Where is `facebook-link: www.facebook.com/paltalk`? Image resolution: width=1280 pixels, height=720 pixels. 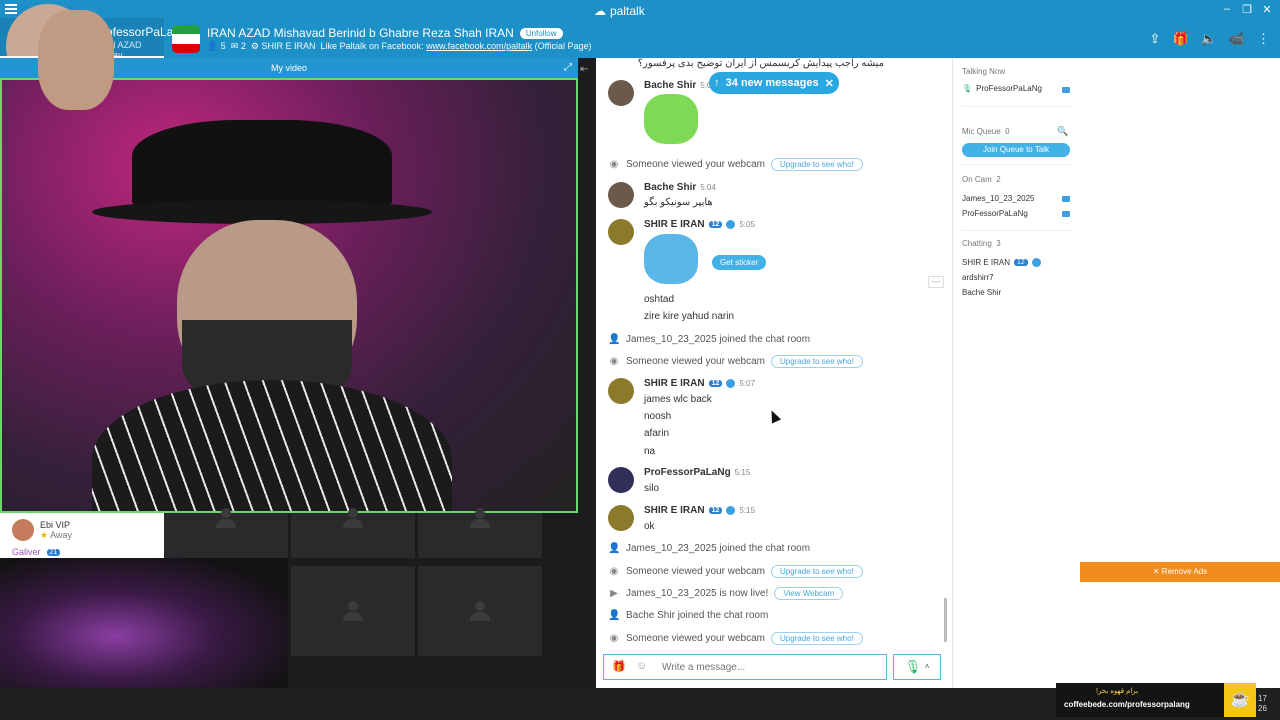 facebook-link: www.facebook.com/paltalk is located at coordinates (479, 46).